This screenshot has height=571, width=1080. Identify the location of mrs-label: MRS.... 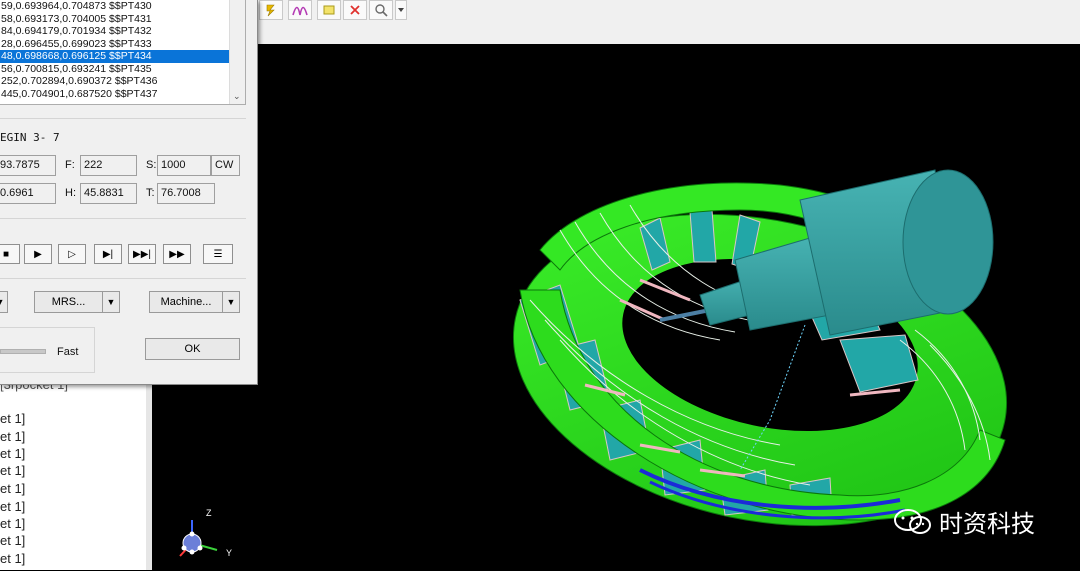
(68, 302).